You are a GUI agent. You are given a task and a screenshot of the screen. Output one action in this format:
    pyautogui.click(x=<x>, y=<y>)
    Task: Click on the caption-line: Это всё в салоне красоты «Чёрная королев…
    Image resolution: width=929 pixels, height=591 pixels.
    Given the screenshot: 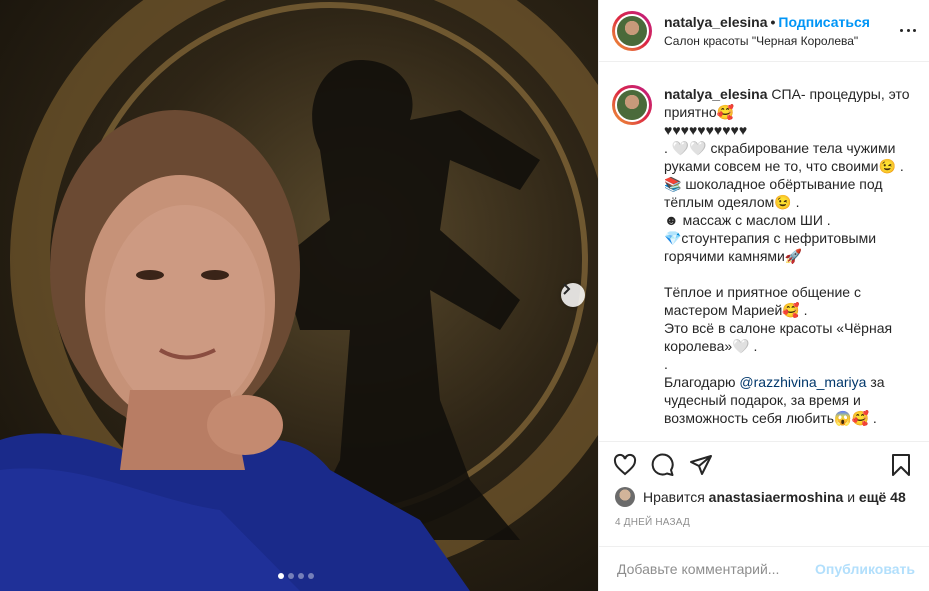 What is the action you would take?
    pyautogui.click(x=778, y=337)
    